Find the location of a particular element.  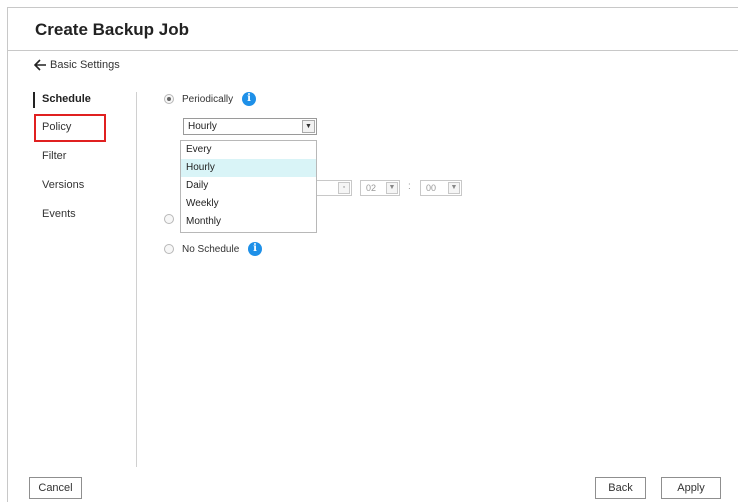

back-link-label: Basic Settings is located at coordinates (85, 65).